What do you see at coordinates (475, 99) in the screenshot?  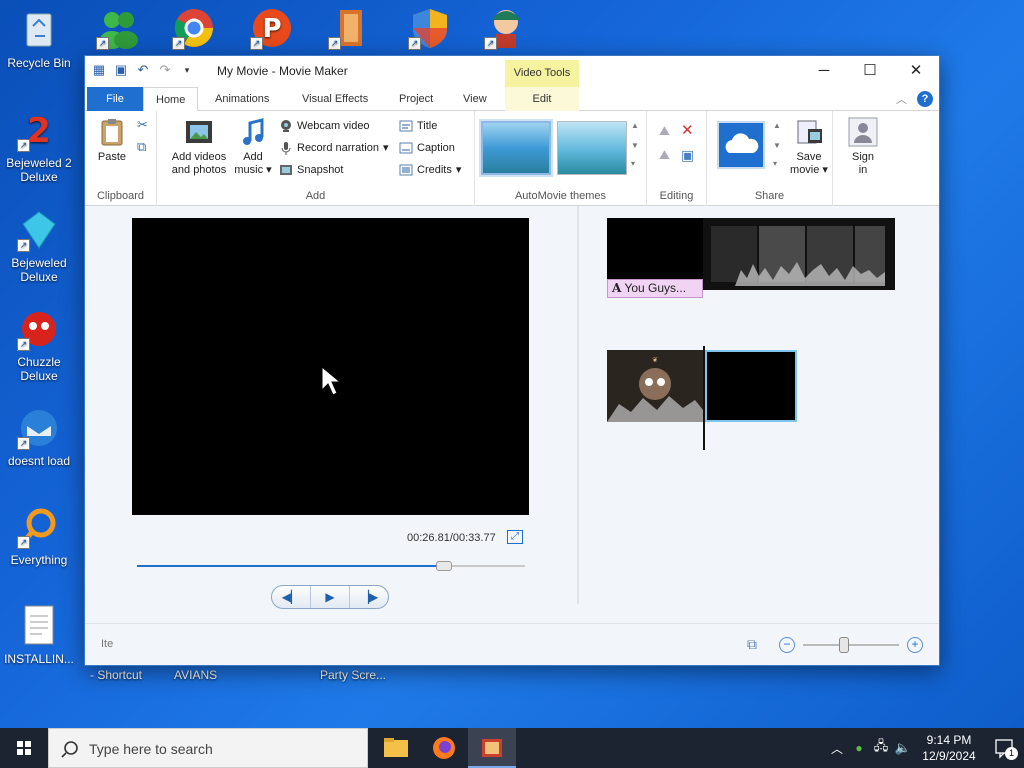 I see `tab-view: View` at bounding box center [475, 99].